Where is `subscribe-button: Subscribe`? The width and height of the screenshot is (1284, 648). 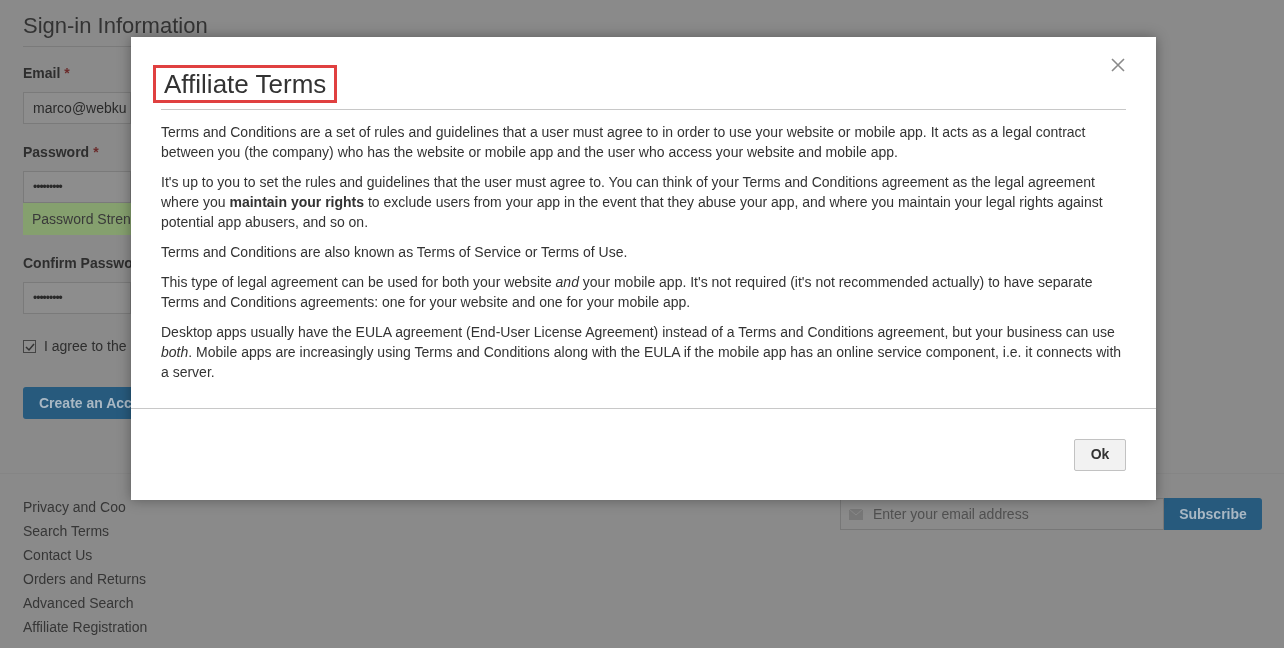 subscribe-button: Subscribe is located at coordinates (1213, 514).